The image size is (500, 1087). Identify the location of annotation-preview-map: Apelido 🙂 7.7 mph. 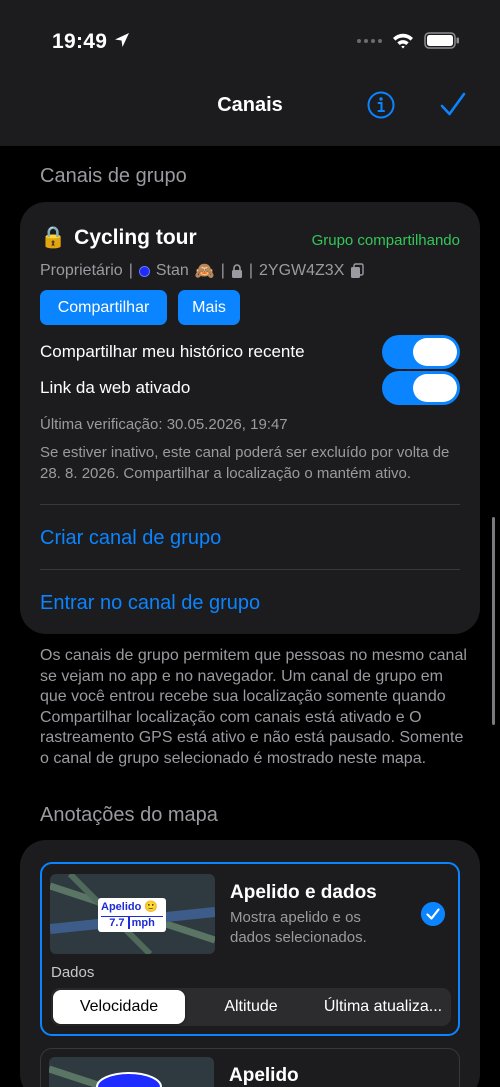
(132, 914).